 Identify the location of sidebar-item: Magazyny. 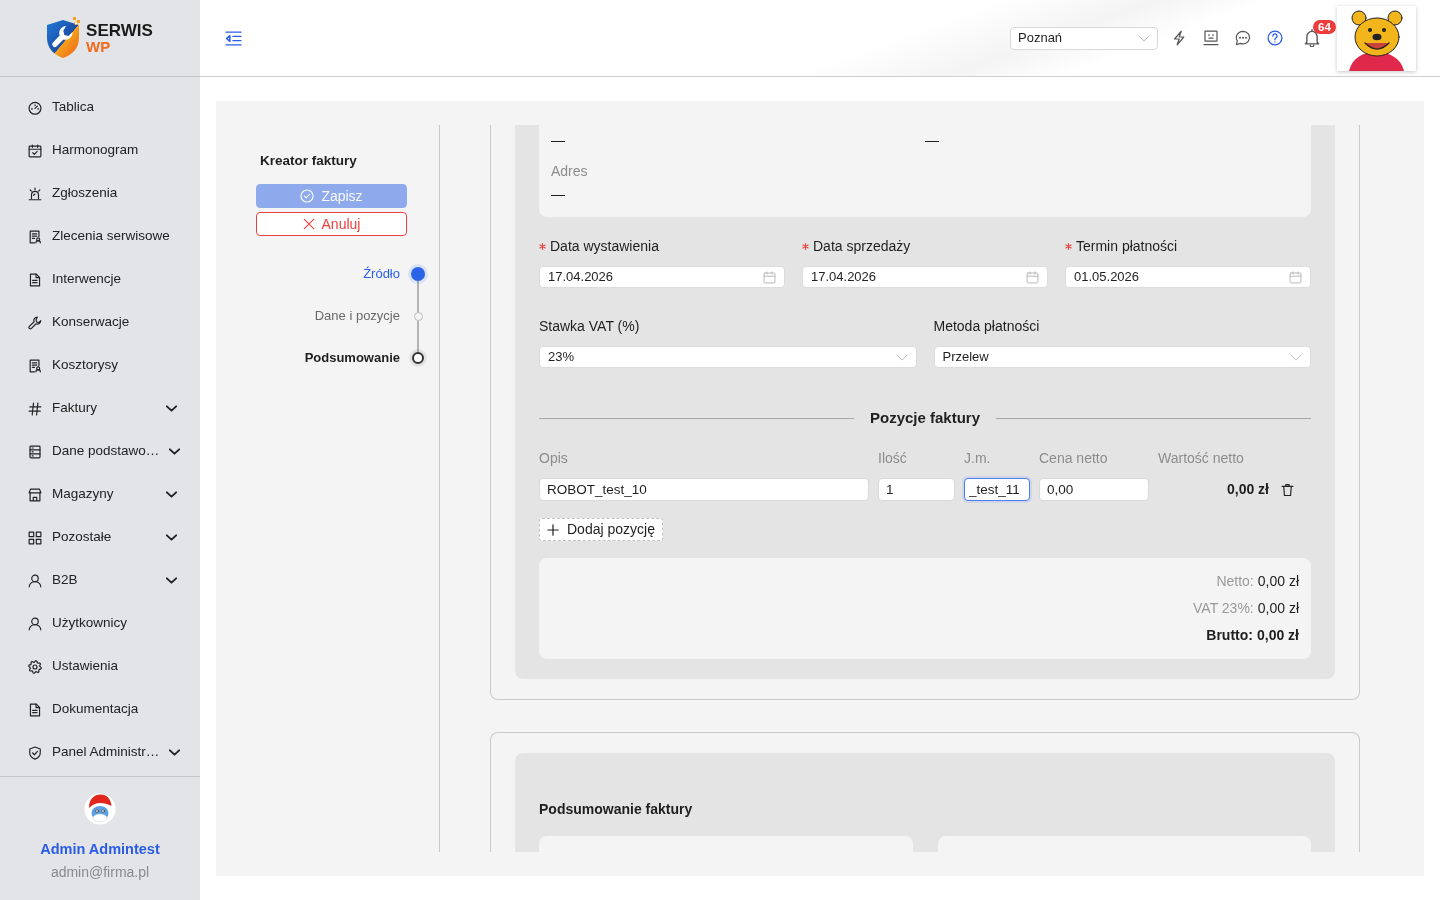
(100, 494).